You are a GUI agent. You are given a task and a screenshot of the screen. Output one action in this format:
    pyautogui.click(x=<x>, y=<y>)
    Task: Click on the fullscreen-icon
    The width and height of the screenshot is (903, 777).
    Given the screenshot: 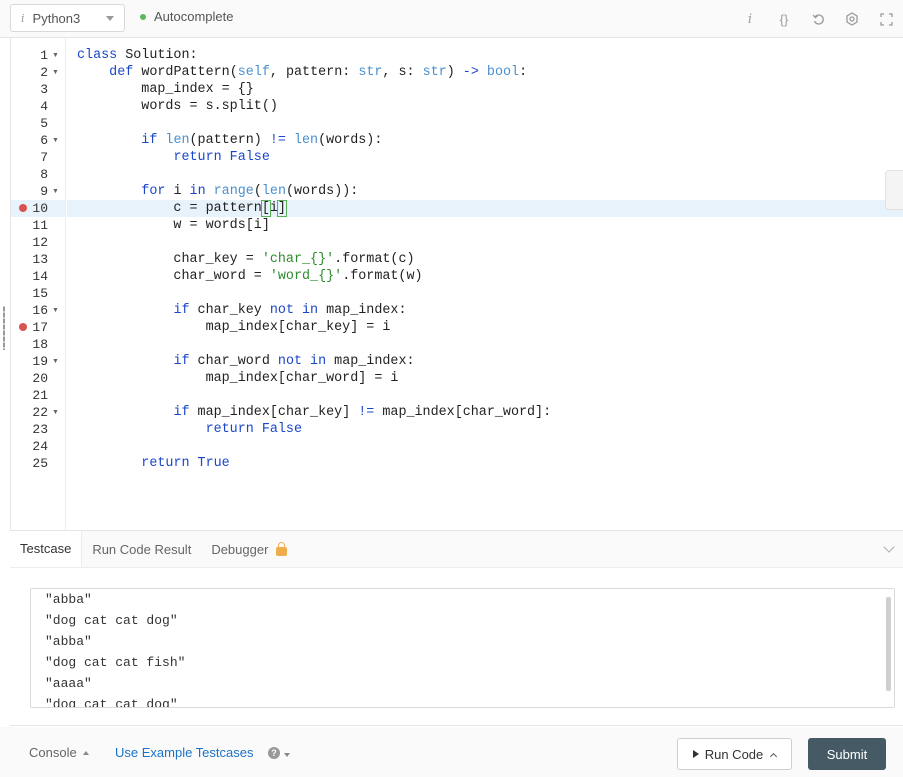 What is the action you would take?
    pyautogui.click(x=886, y=19)
    